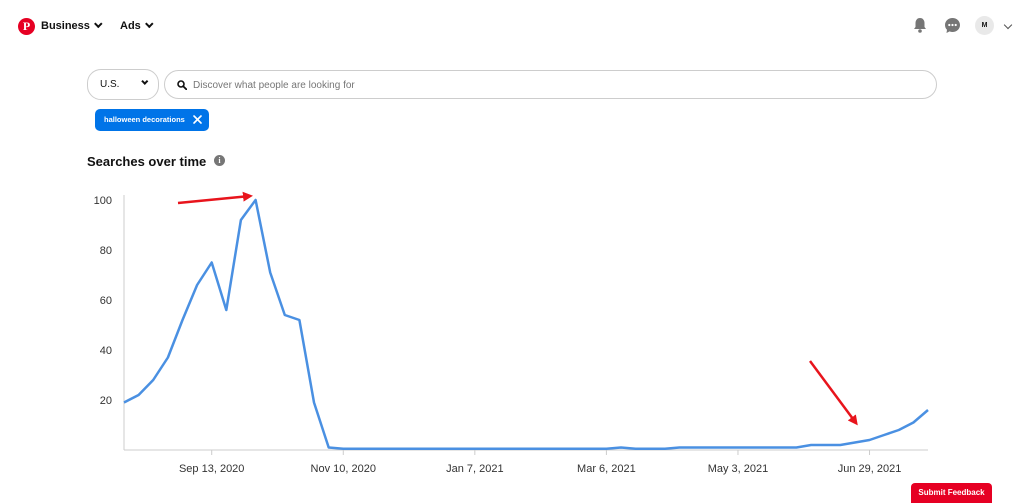 The image size is (1024, 503). I want to click on search-bar, so click(550, 84).